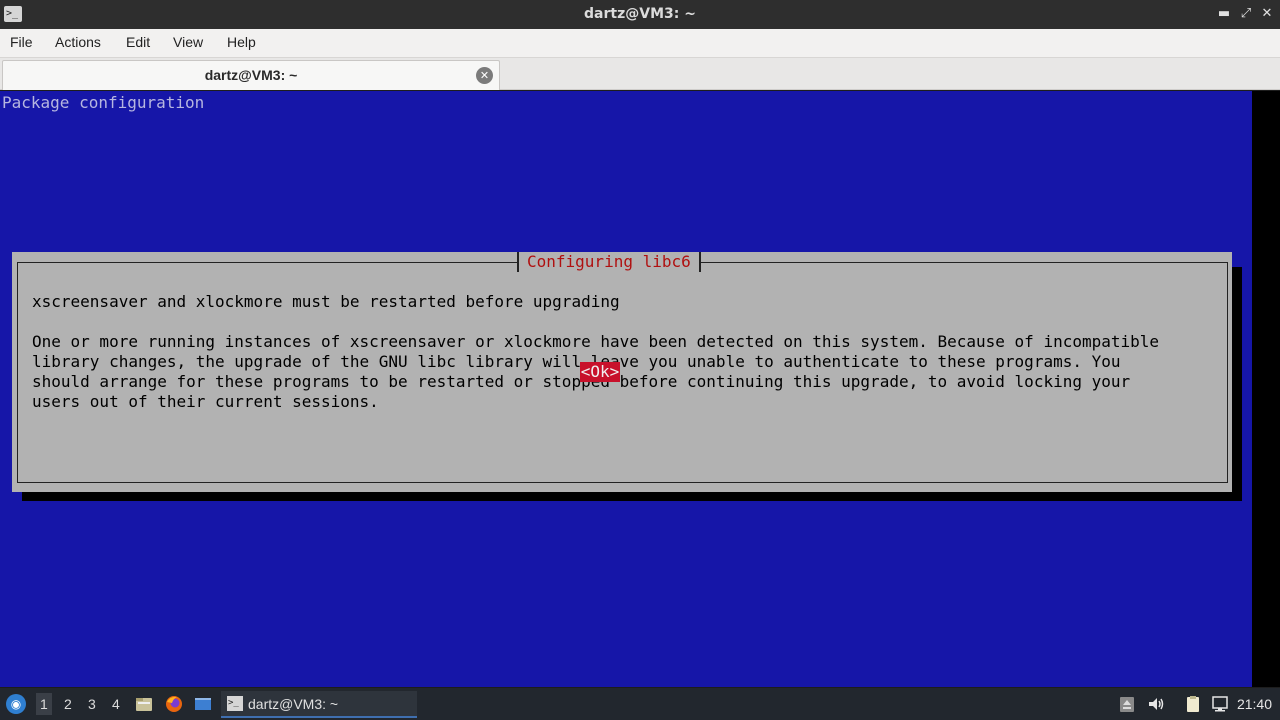 This screenshot has width=1280, height=720. Describe the element at coordinates (92, 704) in the screenshot. I see `workspace-3: 3` at that location.